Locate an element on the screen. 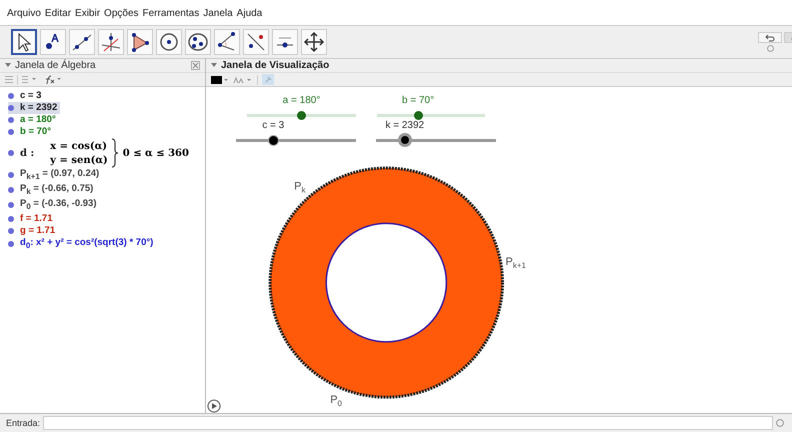 Image resolution: width=792 pixels, height=432 pixels. conic-tool-button is located at coordinates (198, 42).